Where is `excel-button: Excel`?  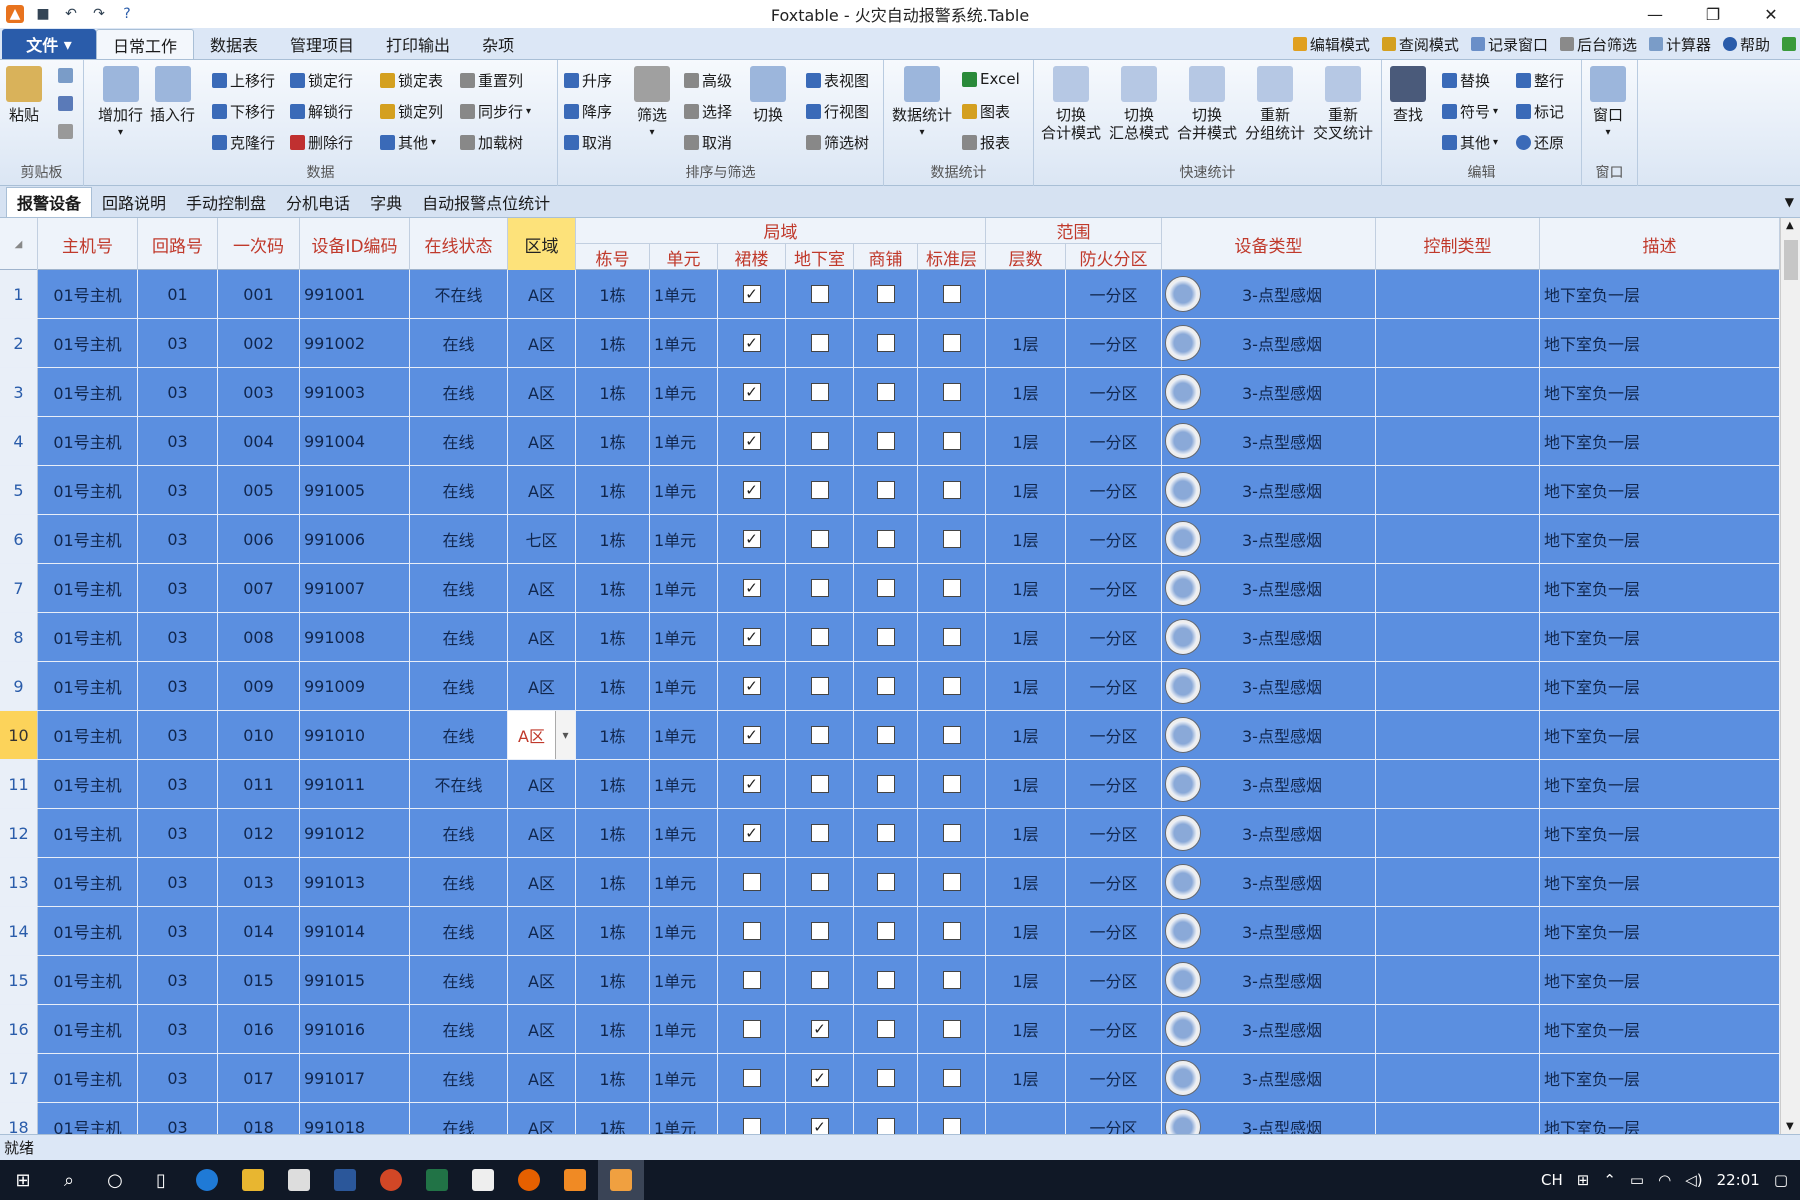 excel-button: Excel is located at coordinates (991, 79).